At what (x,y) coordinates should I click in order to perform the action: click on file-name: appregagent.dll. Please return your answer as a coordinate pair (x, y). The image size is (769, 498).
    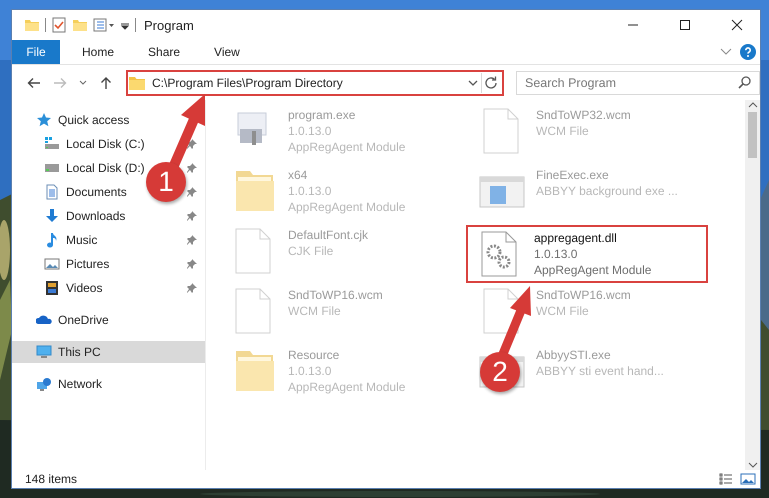
    Looking at the image, I should click on (576, 238).